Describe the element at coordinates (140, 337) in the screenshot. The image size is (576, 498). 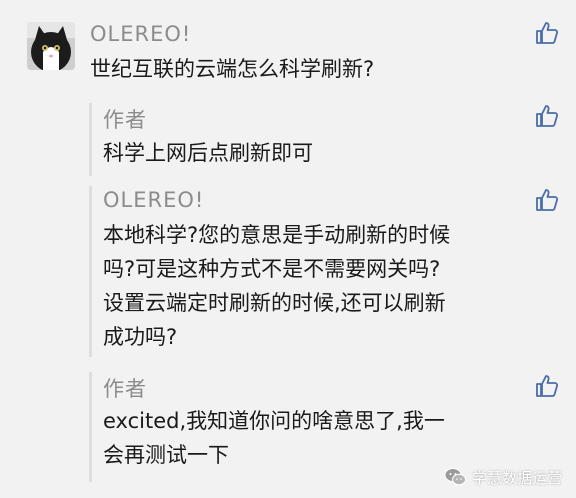
I see `reply-text-line: 成功吗?` at that location.